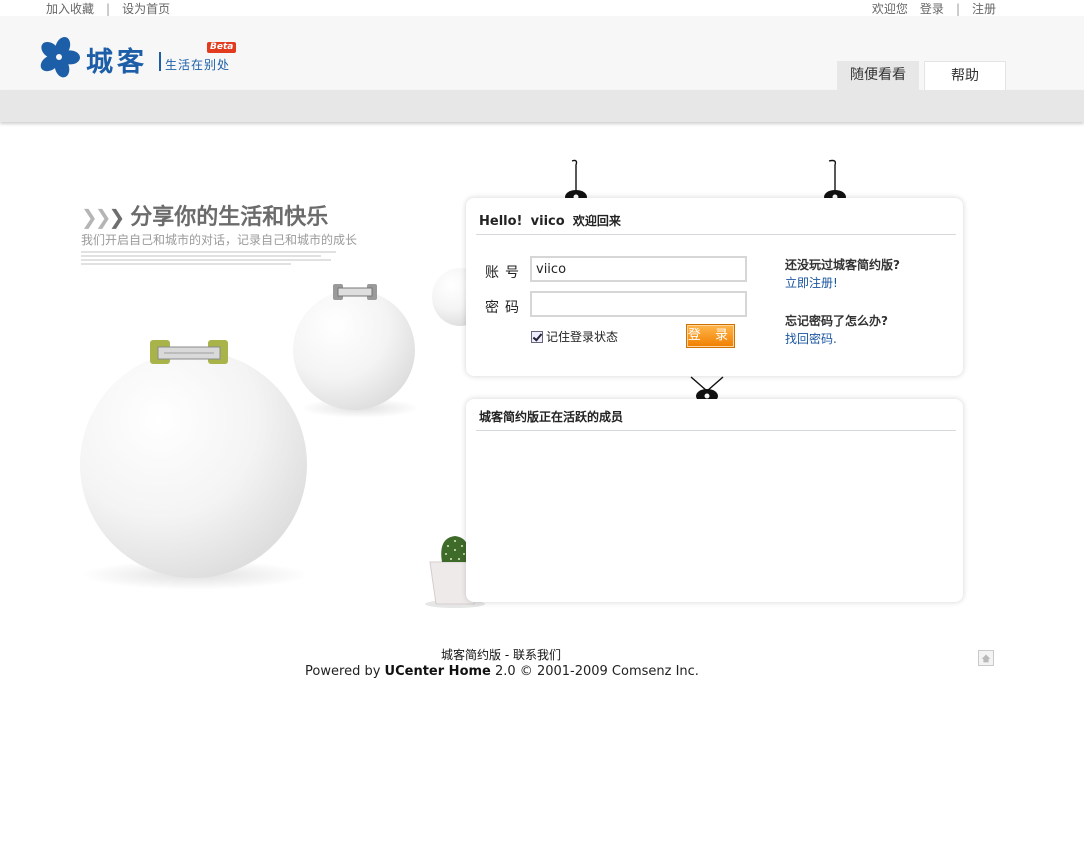  I want to click on tab-help: 帮助, so click(965, 75).